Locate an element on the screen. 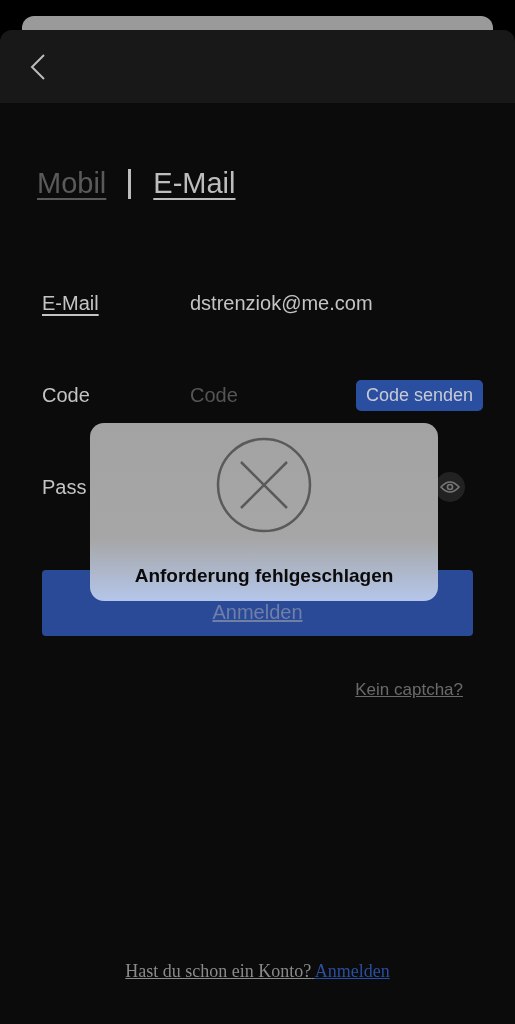 Image resolution: width=515 pixels, height=1024 pixels. footer-text: Hast du schon ein Konto? is located at coordinates (219, 971).